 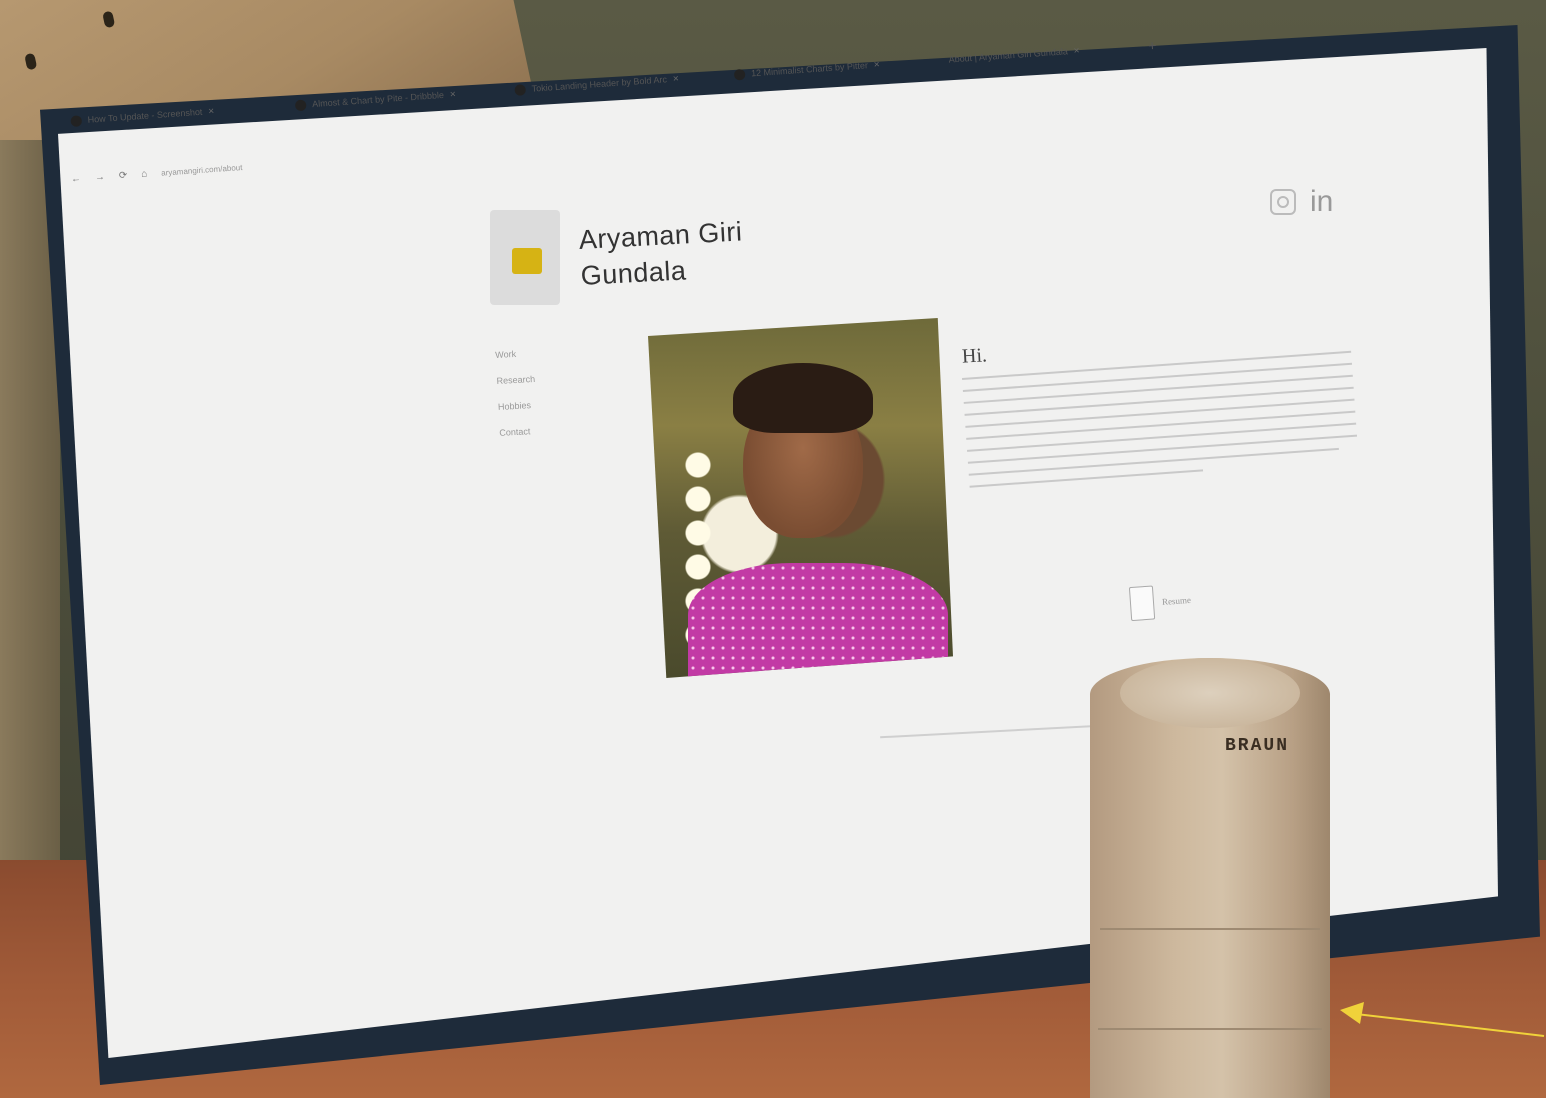 I want to click on reload-icon: ⟳, so click(x=122, y=176).